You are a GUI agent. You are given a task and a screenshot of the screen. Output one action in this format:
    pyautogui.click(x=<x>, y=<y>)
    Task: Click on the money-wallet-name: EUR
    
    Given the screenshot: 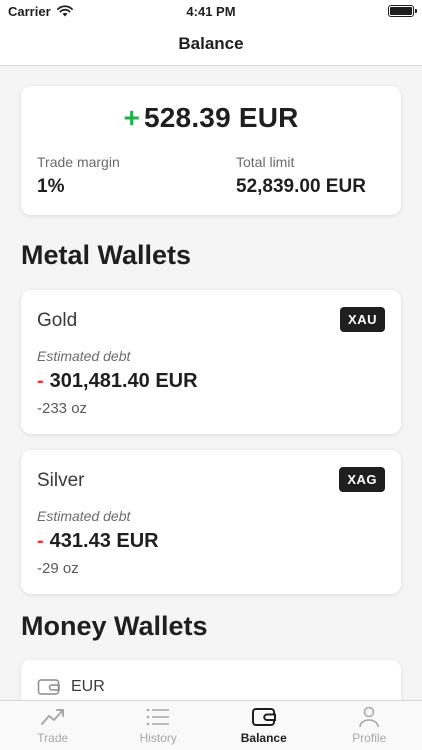 What is the action you would take?
    pyautogui.click(x=88, y=686)
    